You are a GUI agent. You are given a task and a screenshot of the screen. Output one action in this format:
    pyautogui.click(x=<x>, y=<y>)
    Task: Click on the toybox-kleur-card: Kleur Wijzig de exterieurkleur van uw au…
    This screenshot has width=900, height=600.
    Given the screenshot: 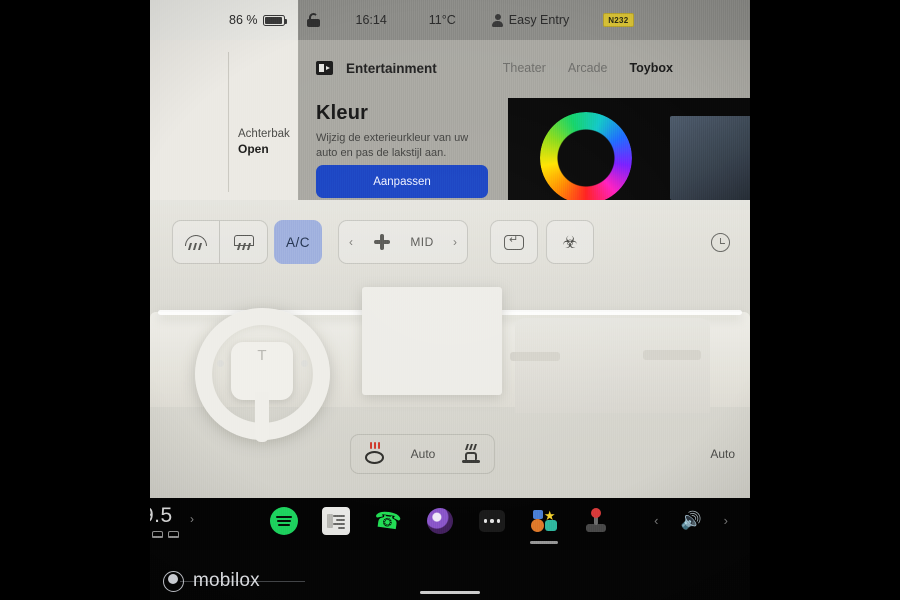 What is the action you would take?
    pyautogui.click(x=524, y=148)
    